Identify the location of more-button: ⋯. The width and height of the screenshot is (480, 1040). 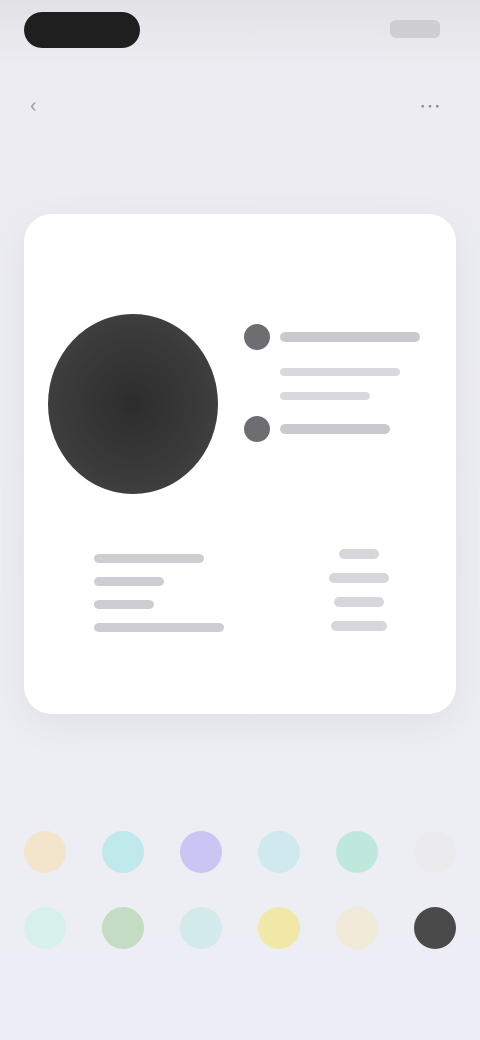
(430, 106).